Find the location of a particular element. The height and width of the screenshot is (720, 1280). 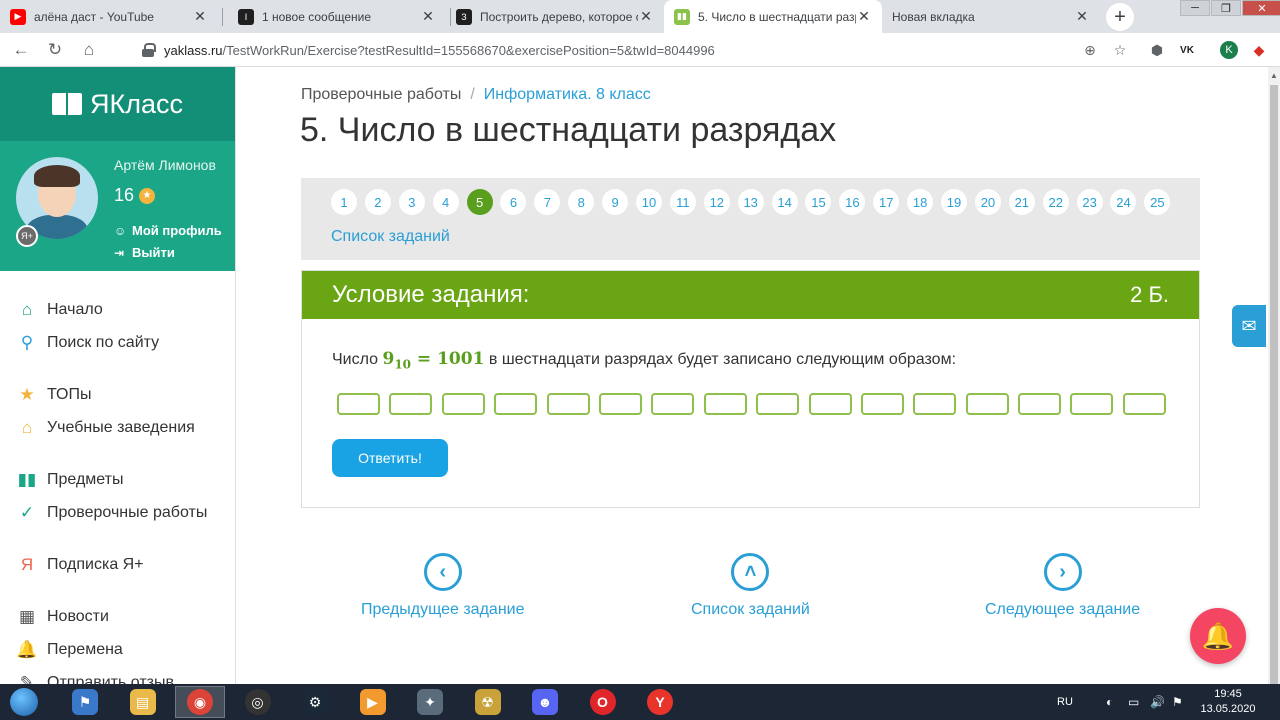

page-3-button: 3 is located at coordinates (411, 202).